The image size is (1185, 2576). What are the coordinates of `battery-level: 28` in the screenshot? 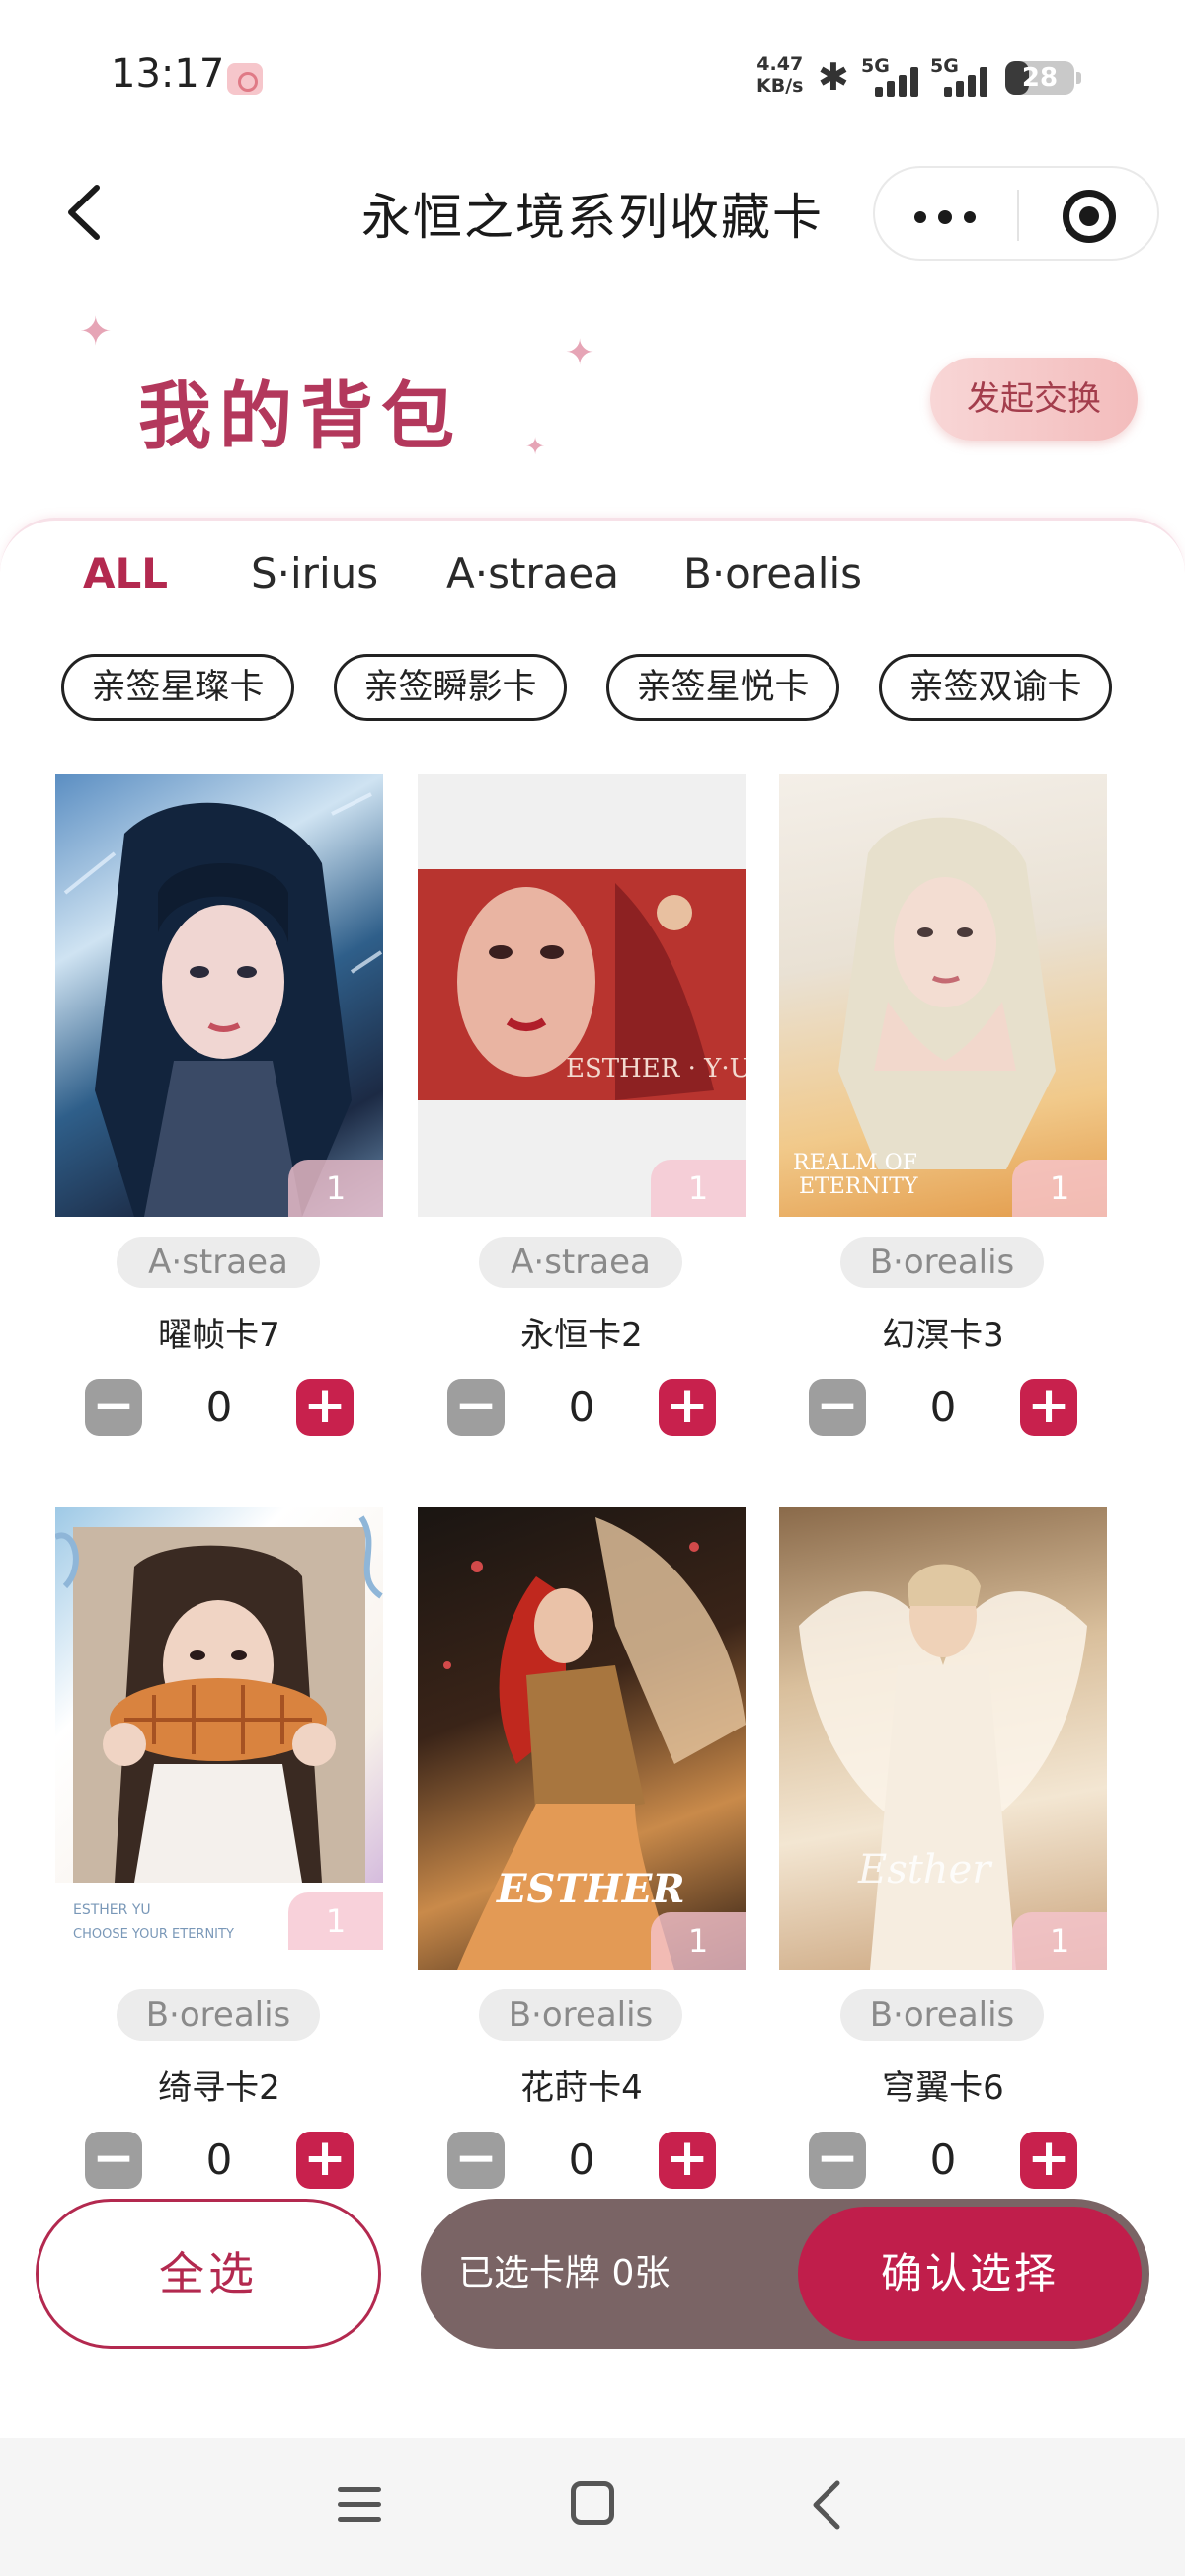 It's located at (1040, 78).